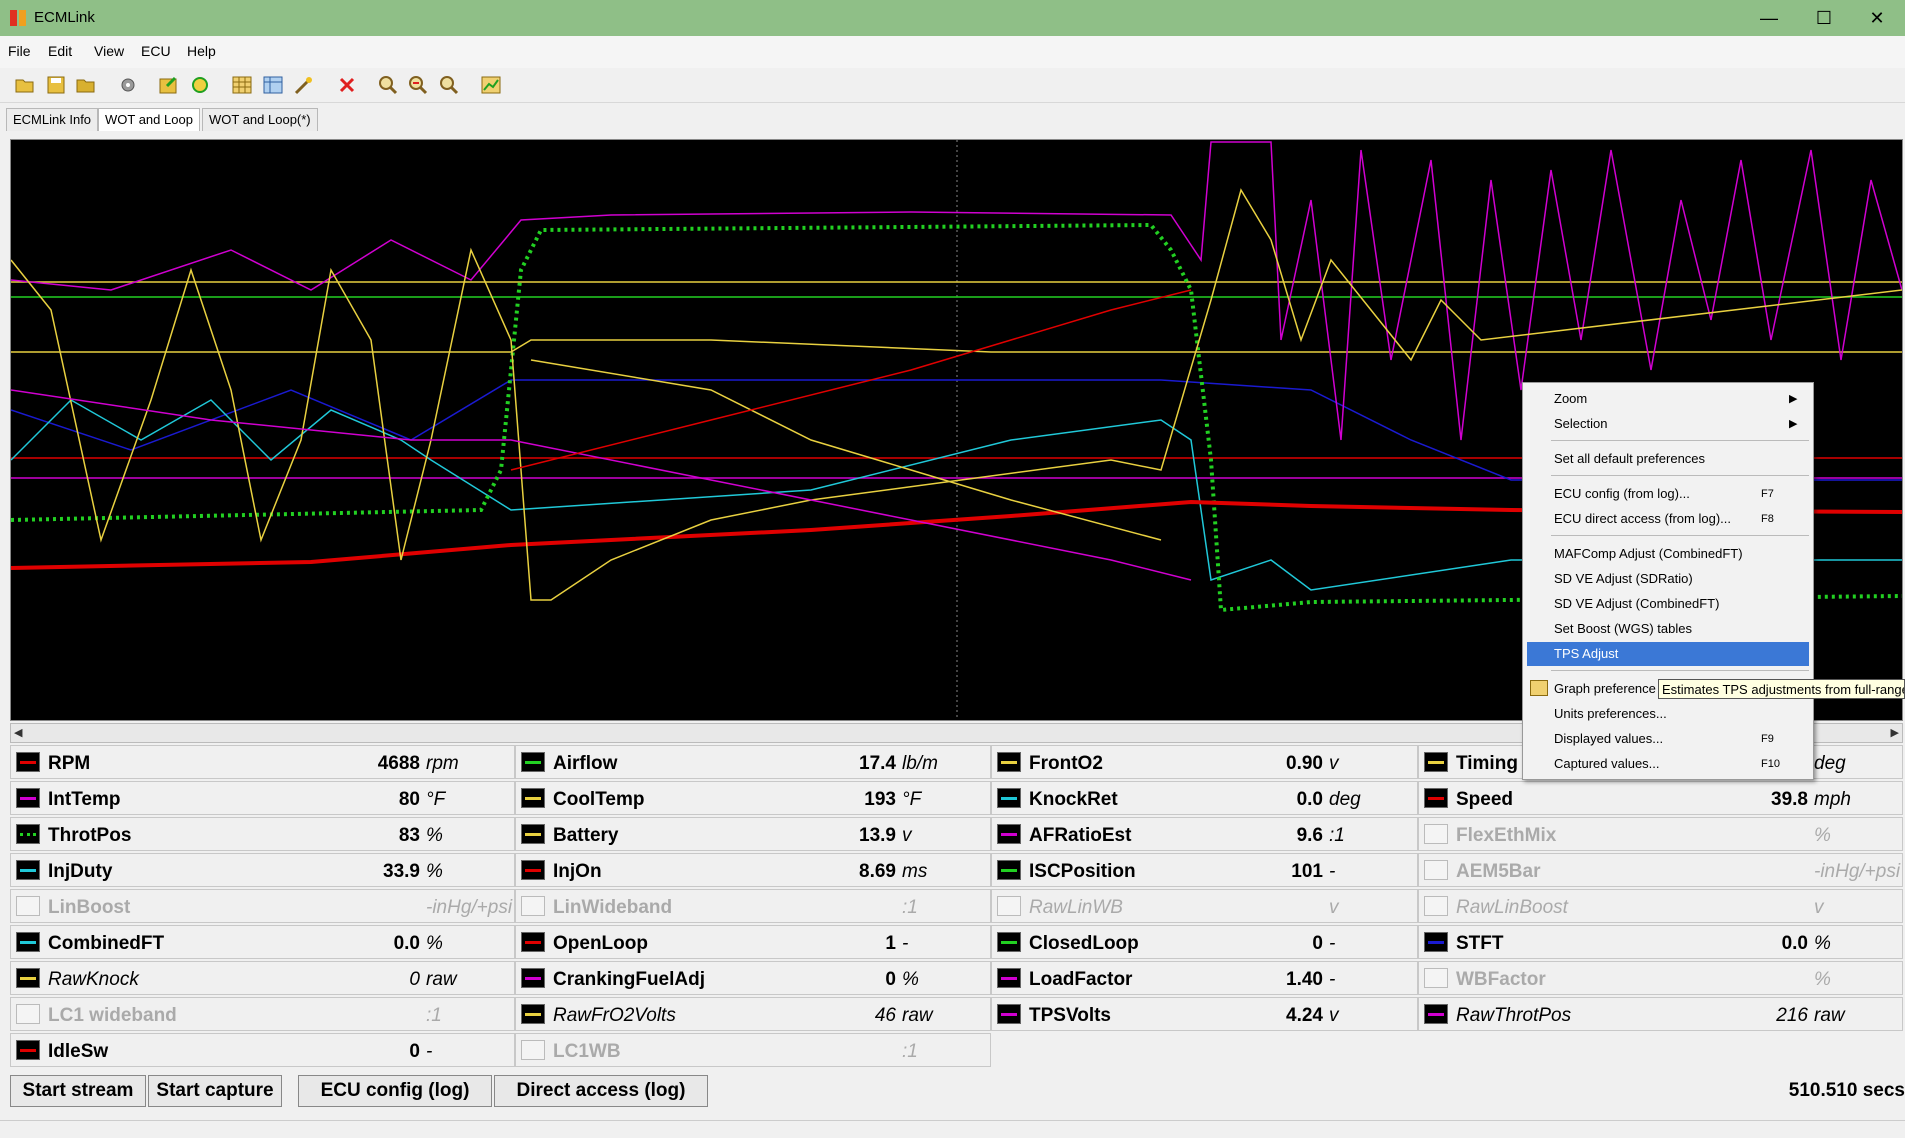 Image resolution: width=1905 pixels, height=1138 pixels. What do you see at coordinates (1660, 906) in the screenshot?
I see `value-cell: RawLinBoost v` at bounding box center [1660, 906].